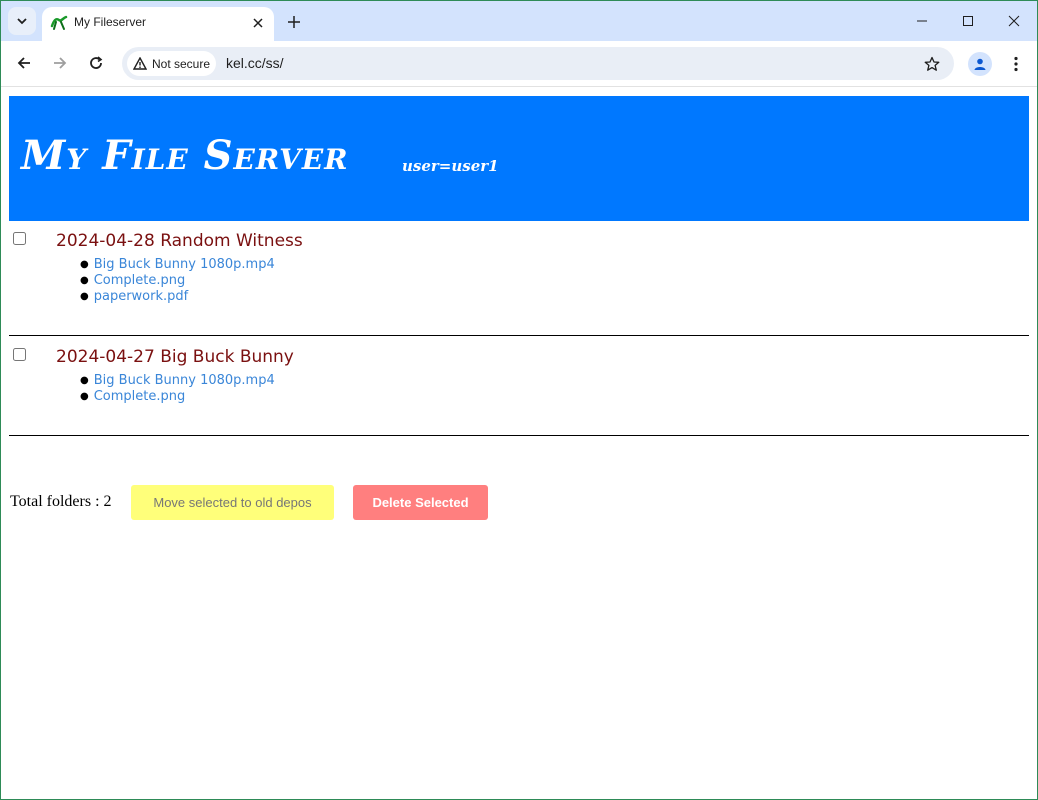 The image size is (1038, 800). I want to click on new-tab-icon, so click(294, 22).